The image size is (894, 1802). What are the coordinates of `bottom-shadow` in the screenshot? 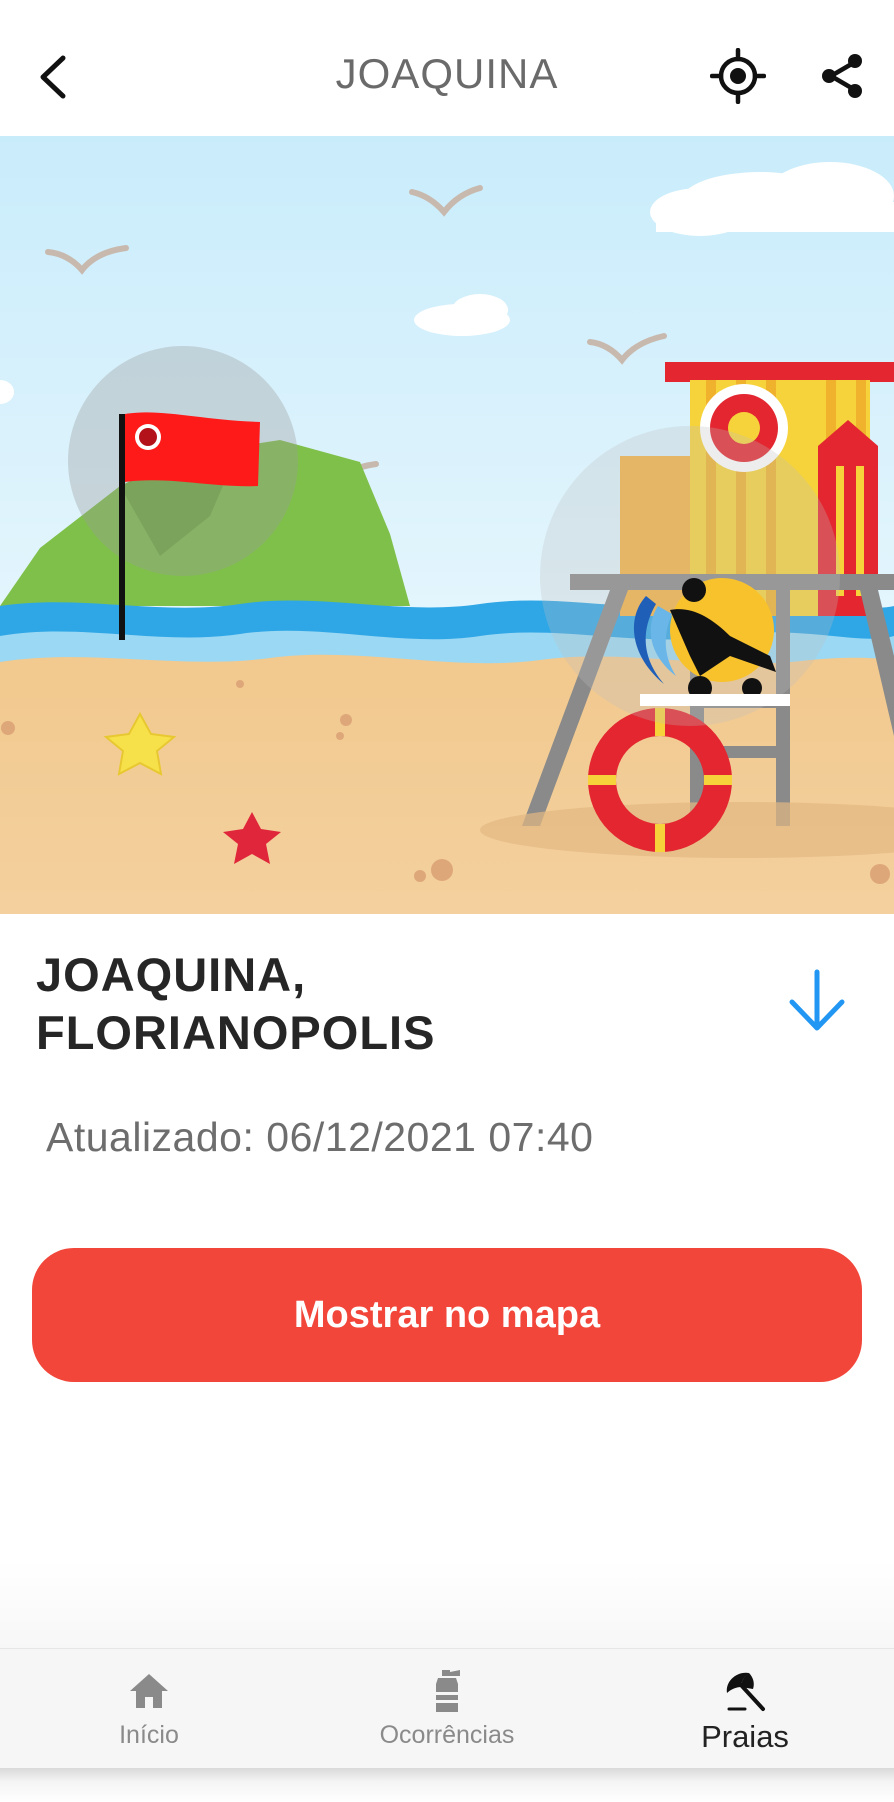 It's located at (447, 1785).